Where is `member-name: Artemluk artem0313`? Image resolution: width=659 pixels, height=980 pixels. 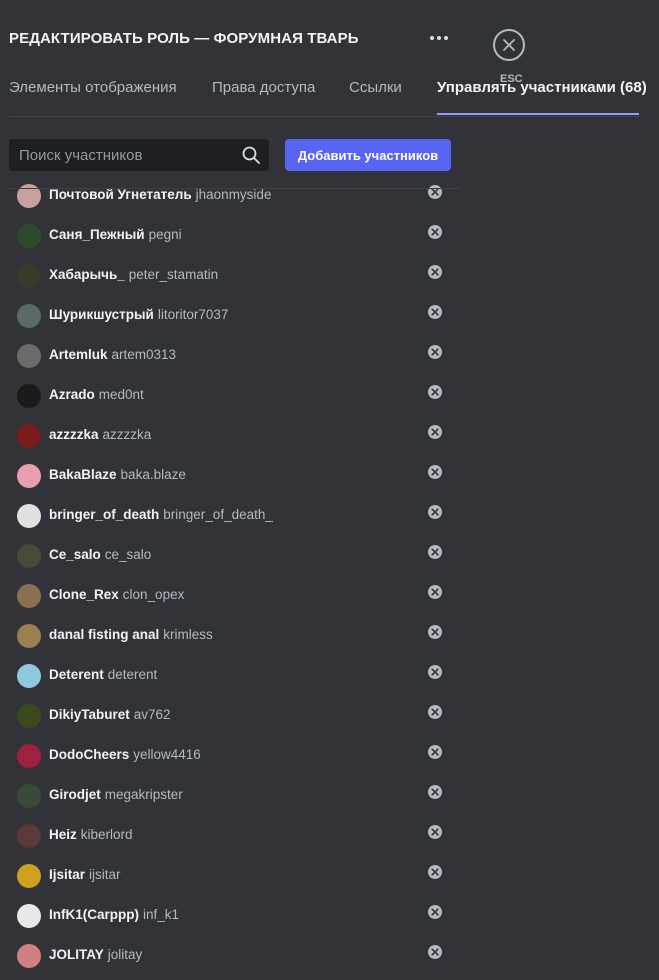 member-name: Artemluk artem0313 is located at coordinates (112, 354).